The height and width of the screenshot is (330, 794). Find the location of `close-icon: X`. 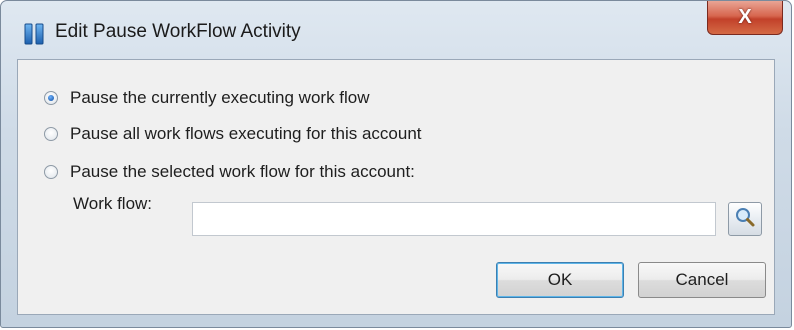

close-icon: X is located at coordinates (745, 17).